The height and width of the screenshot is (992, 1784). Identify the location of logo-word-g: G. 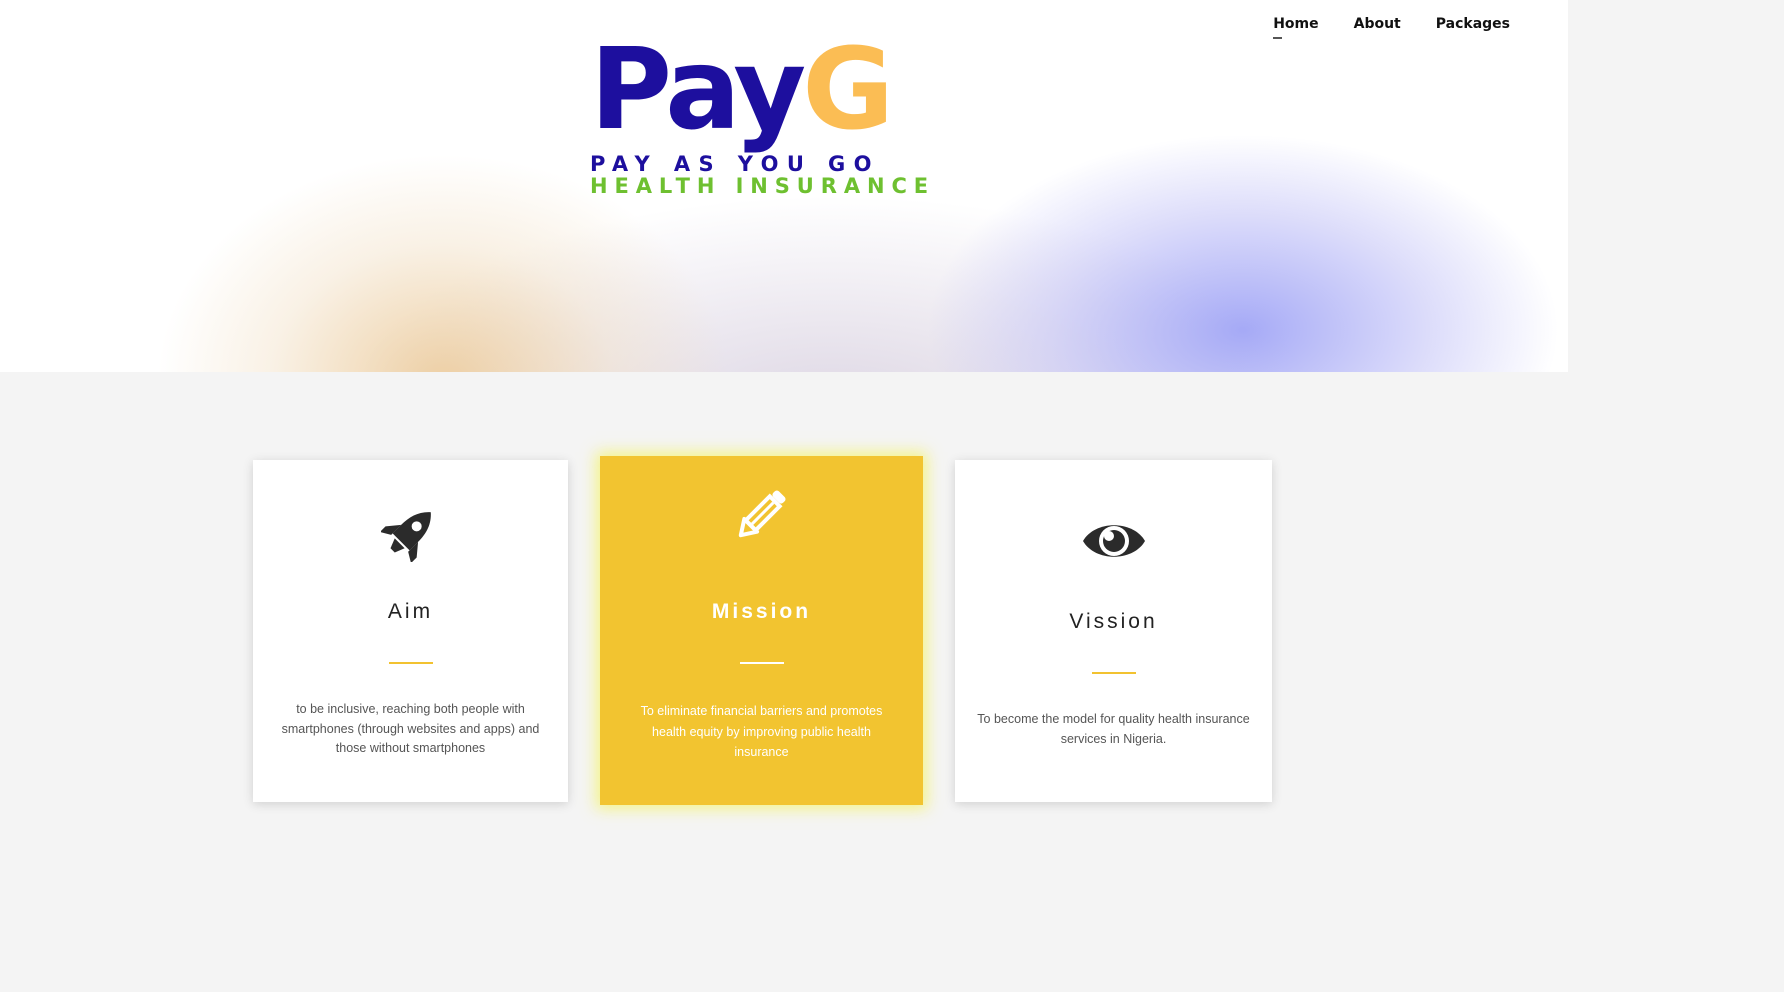
(848, 90).